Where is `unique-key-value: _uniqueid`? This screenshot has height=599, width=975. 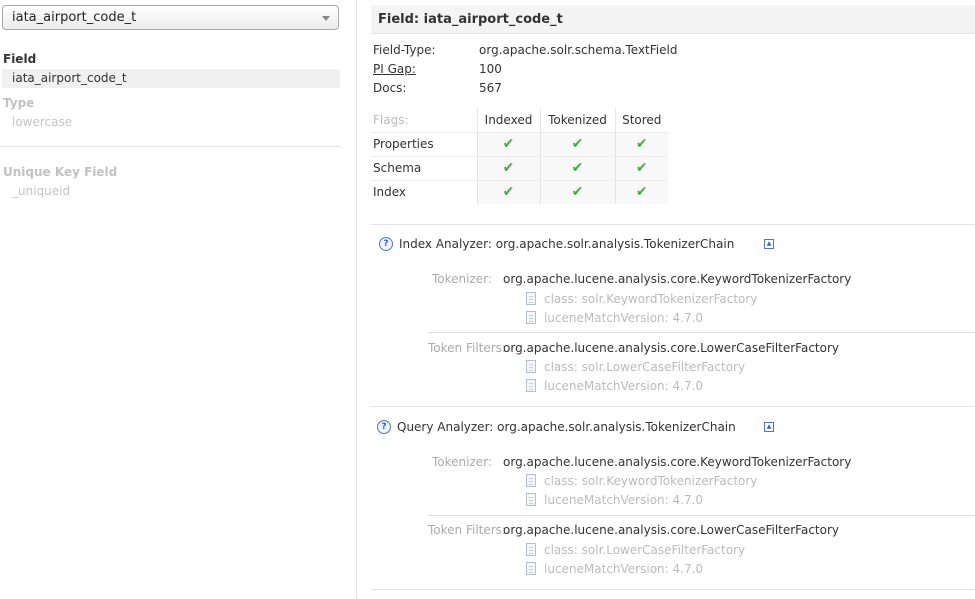 unique-key-value: _uniqueid is located at coordinates (41, 191).